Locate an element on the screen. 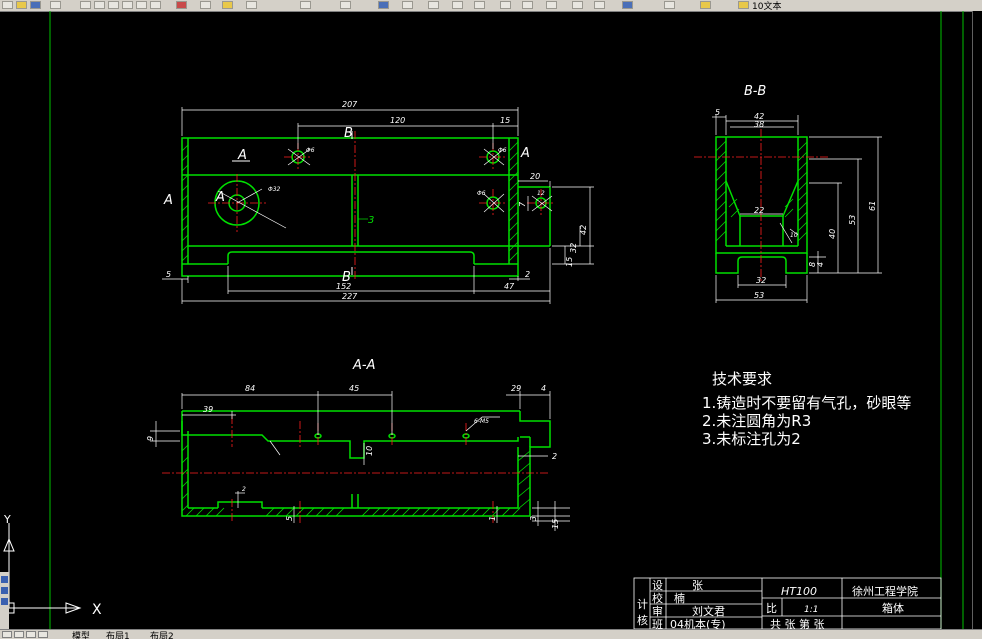 This screenshot has width=982, height=639. tb-ji: 计 is located at coordinates (642, 604).